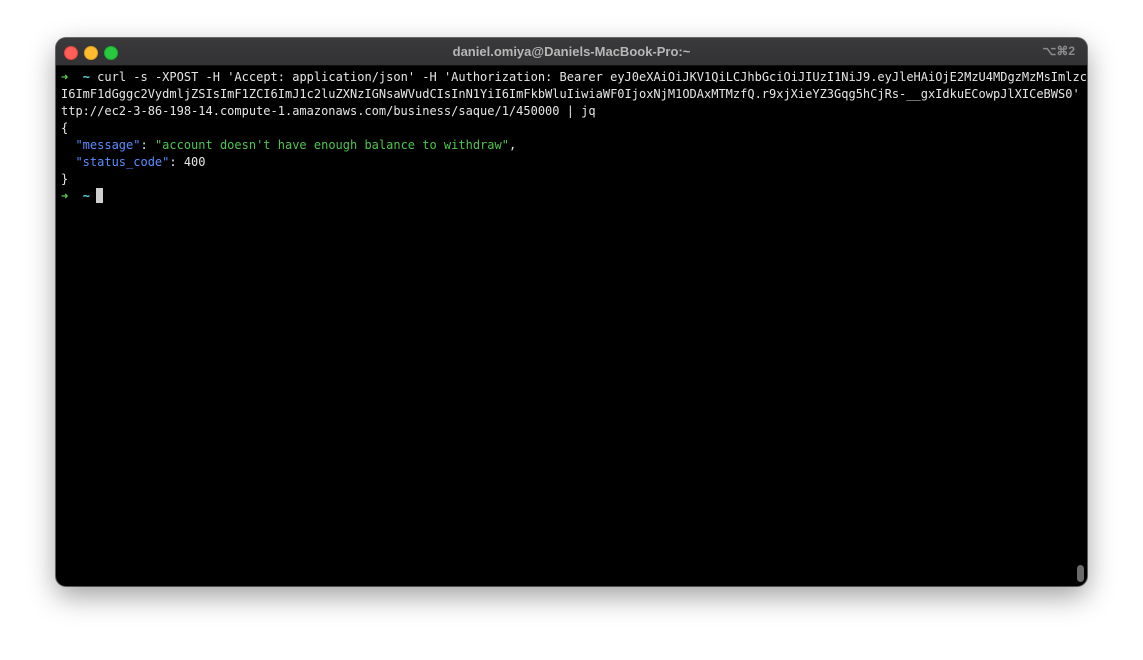 The image size is (1143, 660). What do you see at coordinates (1058, 51) in the screenshot?
I see `window-shortcut-label: ⌥⌘2` at bounding box center [1058, 51].